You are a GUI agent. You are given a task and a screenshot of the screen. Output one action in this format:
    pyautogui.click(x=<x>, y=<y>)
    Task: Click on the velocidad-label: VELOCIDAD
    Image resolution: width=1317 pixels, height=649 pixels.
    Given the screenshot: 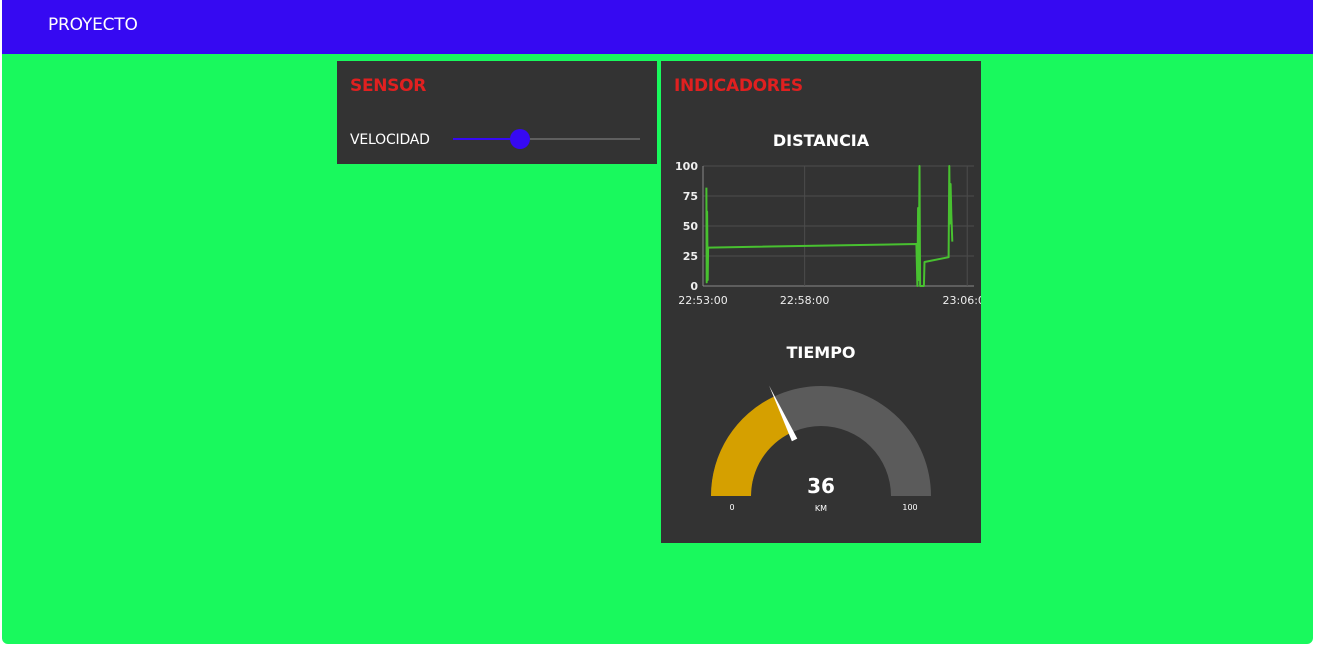 What is the action you would take?
    pyautogui.click(x=390, y=140)
    